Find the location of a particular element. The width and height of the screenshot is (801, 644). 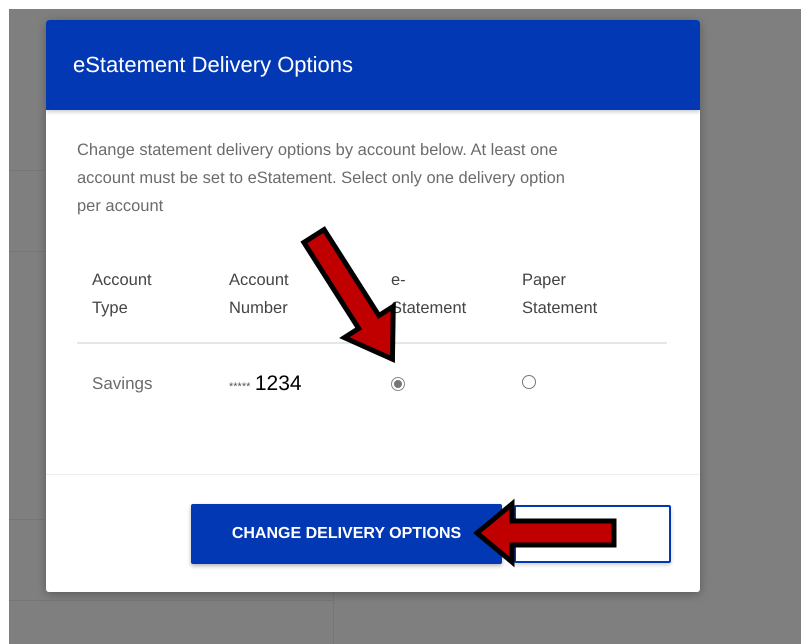

column-header: Account Number is located at coordinates (259, 294).